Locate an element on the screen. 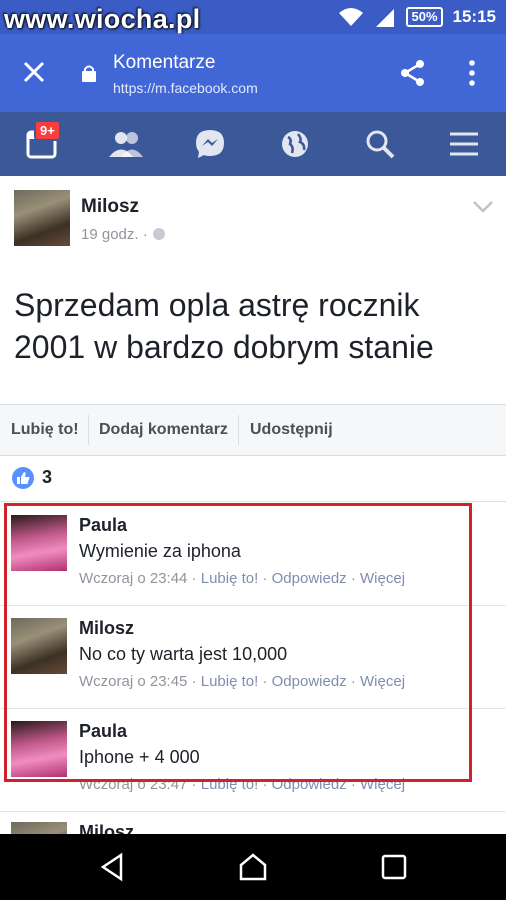 The height and width of the screenshot is (900, 506). partial-comment: Milosz is located at coordinates (253, 822).